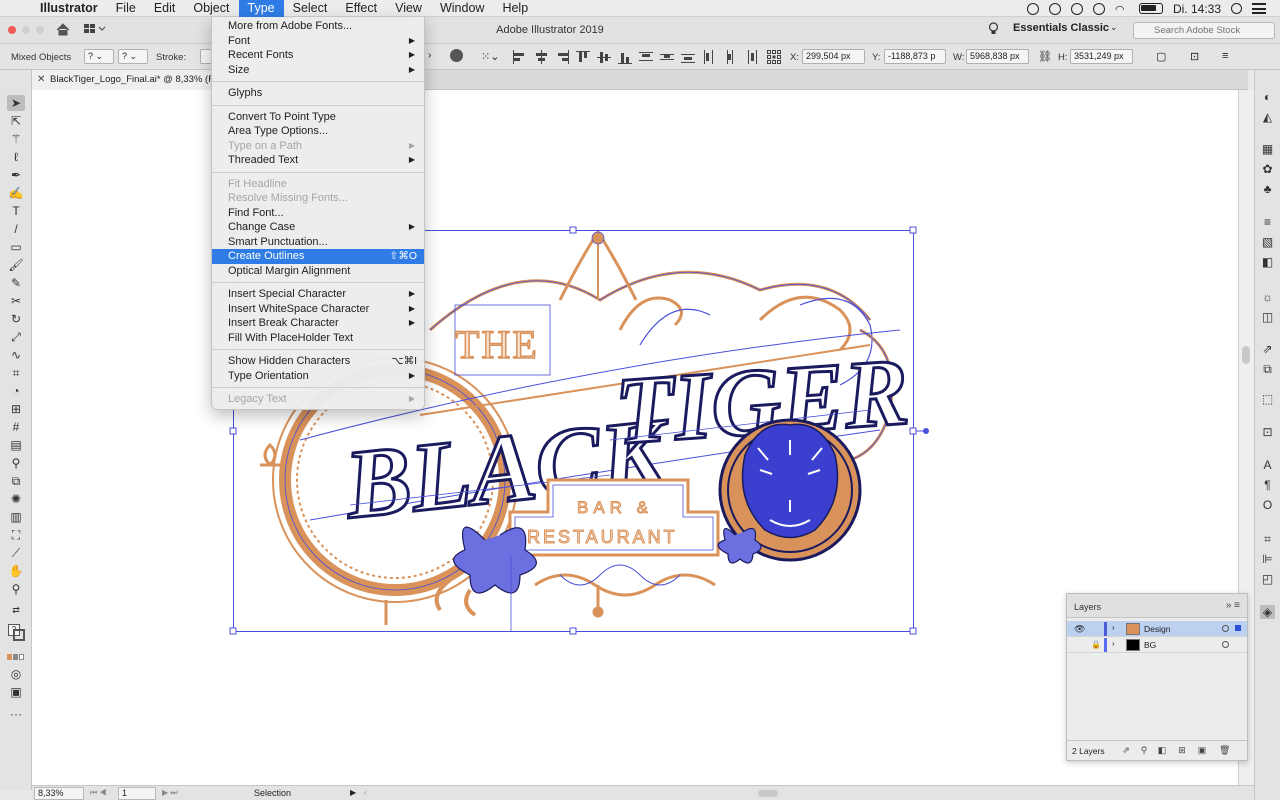 This screenshot has width=1280, height=800. What do you see at coordinates (16, 571) in the screenshot?
I see `hand-tool-icon: ✋` at bounding box center [16, 571].